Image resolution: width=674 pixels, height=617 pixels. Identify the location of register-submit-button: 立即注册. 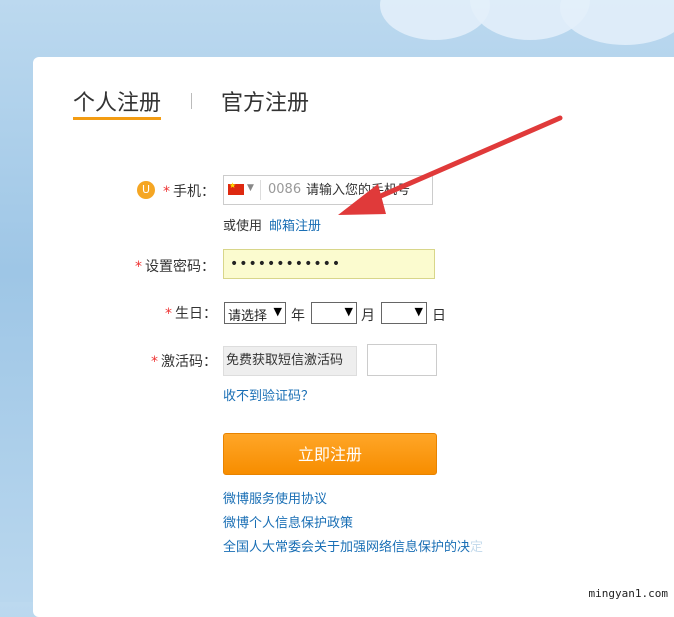
(330, 454).